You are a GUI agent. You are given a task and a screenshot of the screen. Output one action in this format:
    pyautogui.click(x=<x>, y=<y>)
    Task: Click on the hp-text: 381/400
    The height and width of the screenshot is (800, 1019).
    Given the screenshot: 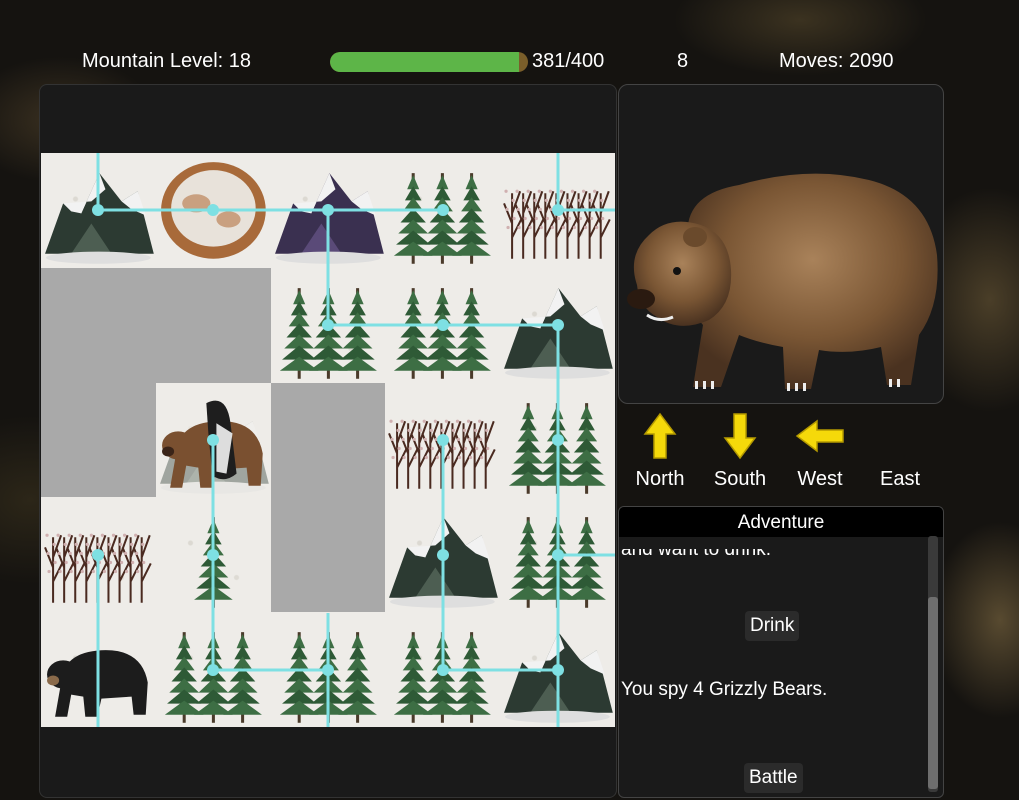 What is the action you would take?
    pyautogui.click(x=568, y=61)
    